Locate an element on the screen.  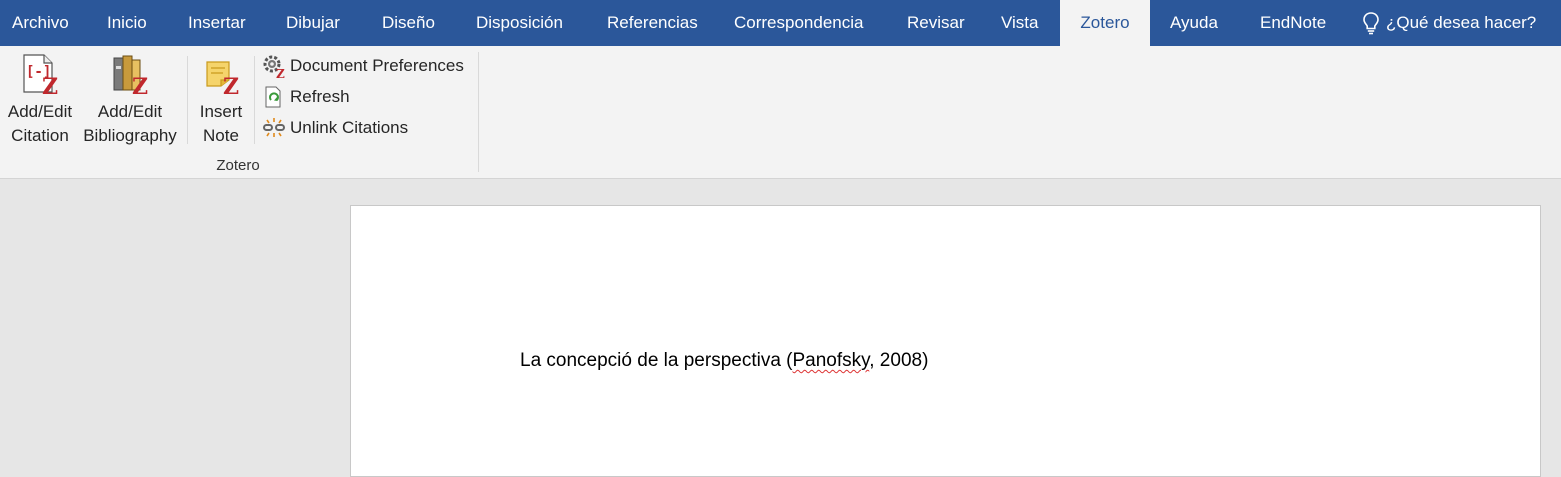
add-edit-citation-button: [-] Z Add/Edit Citation is located at coordinates (40, 102).